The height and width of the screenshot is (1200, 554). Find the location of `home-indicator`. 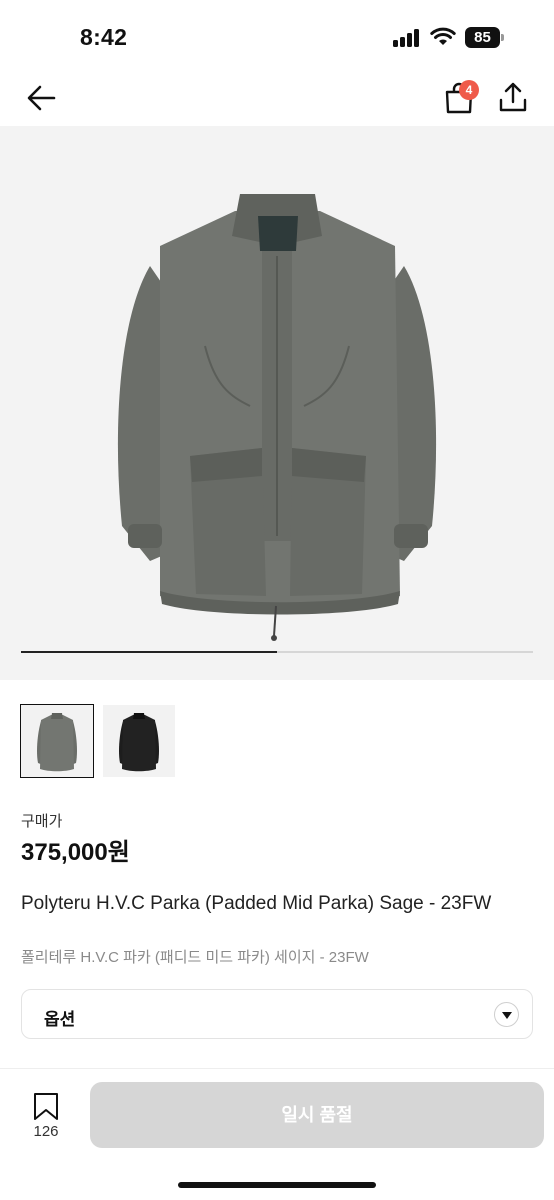

home-indicator is located at coordinates (277, 1185).